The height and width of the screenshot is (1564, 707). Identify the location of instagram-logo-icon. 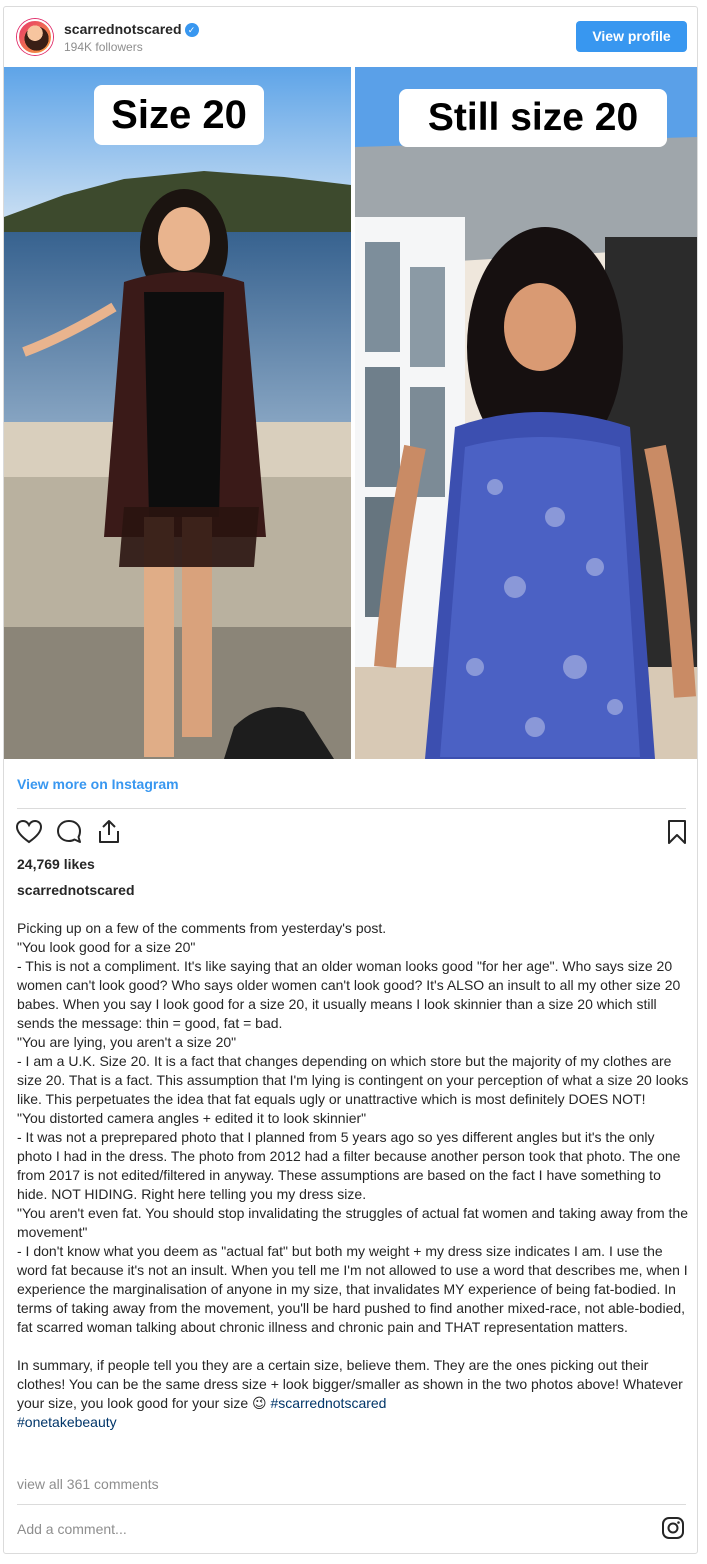
(673, 1528).